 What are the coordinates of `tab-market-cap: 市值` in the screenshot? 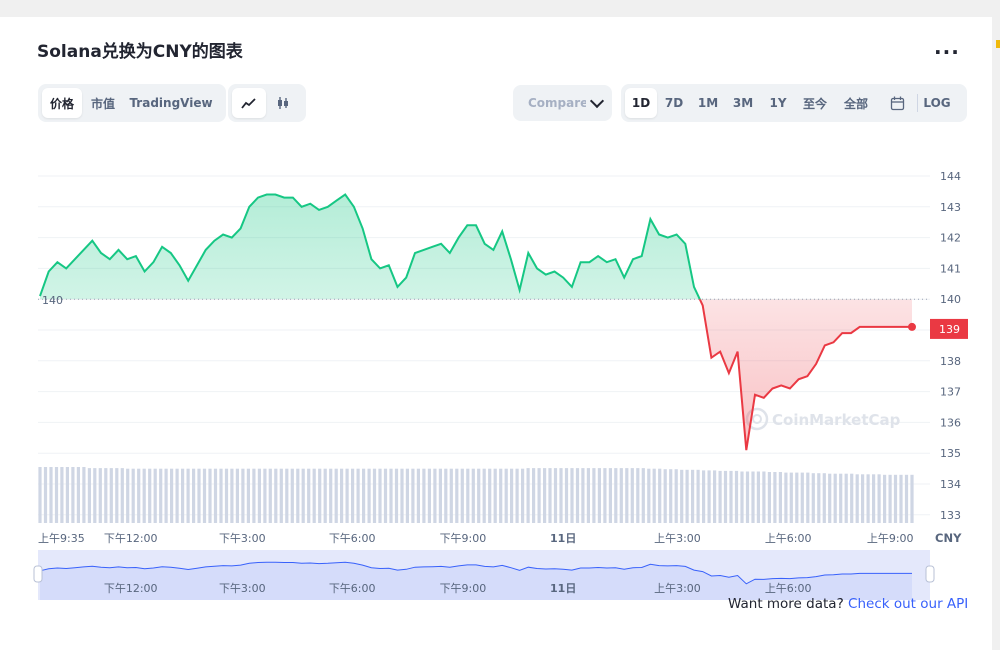 It's located at (103, 103).